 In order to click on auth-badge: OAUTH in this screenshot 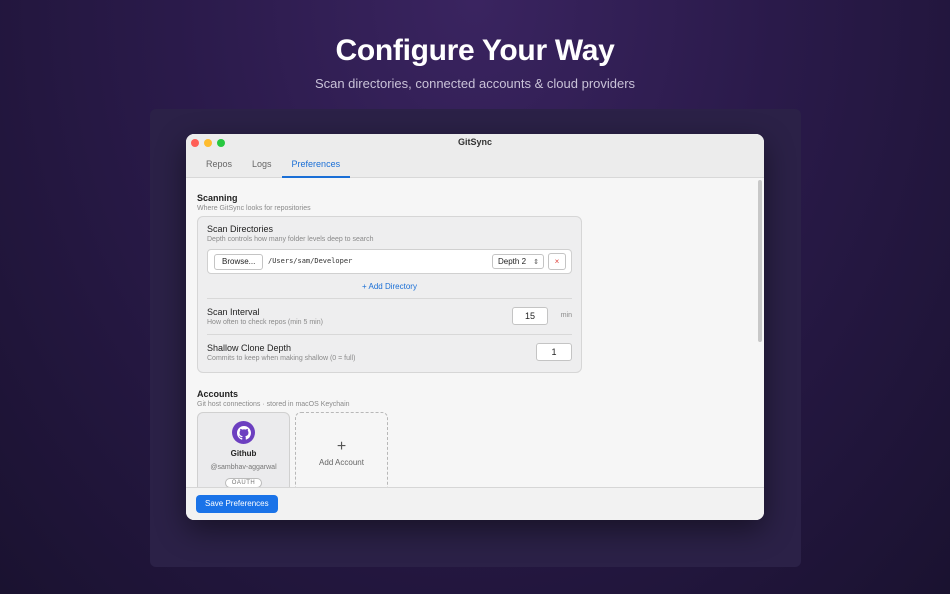, I will do `click(243, 482)`.